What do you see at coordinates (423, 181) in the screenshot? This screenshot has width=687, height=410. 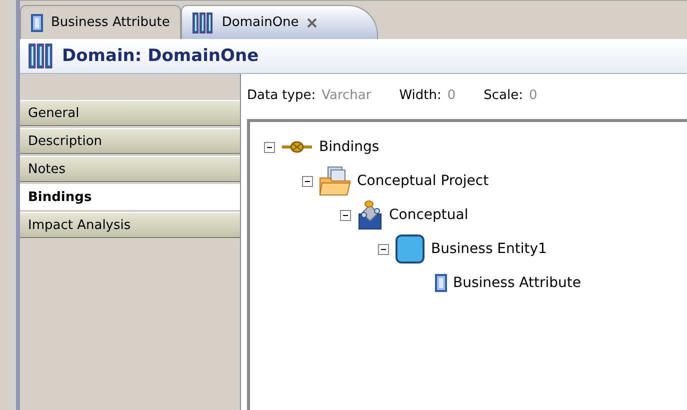 I see `tree-item: Conceptual Project` at bounding box center [423, 181].